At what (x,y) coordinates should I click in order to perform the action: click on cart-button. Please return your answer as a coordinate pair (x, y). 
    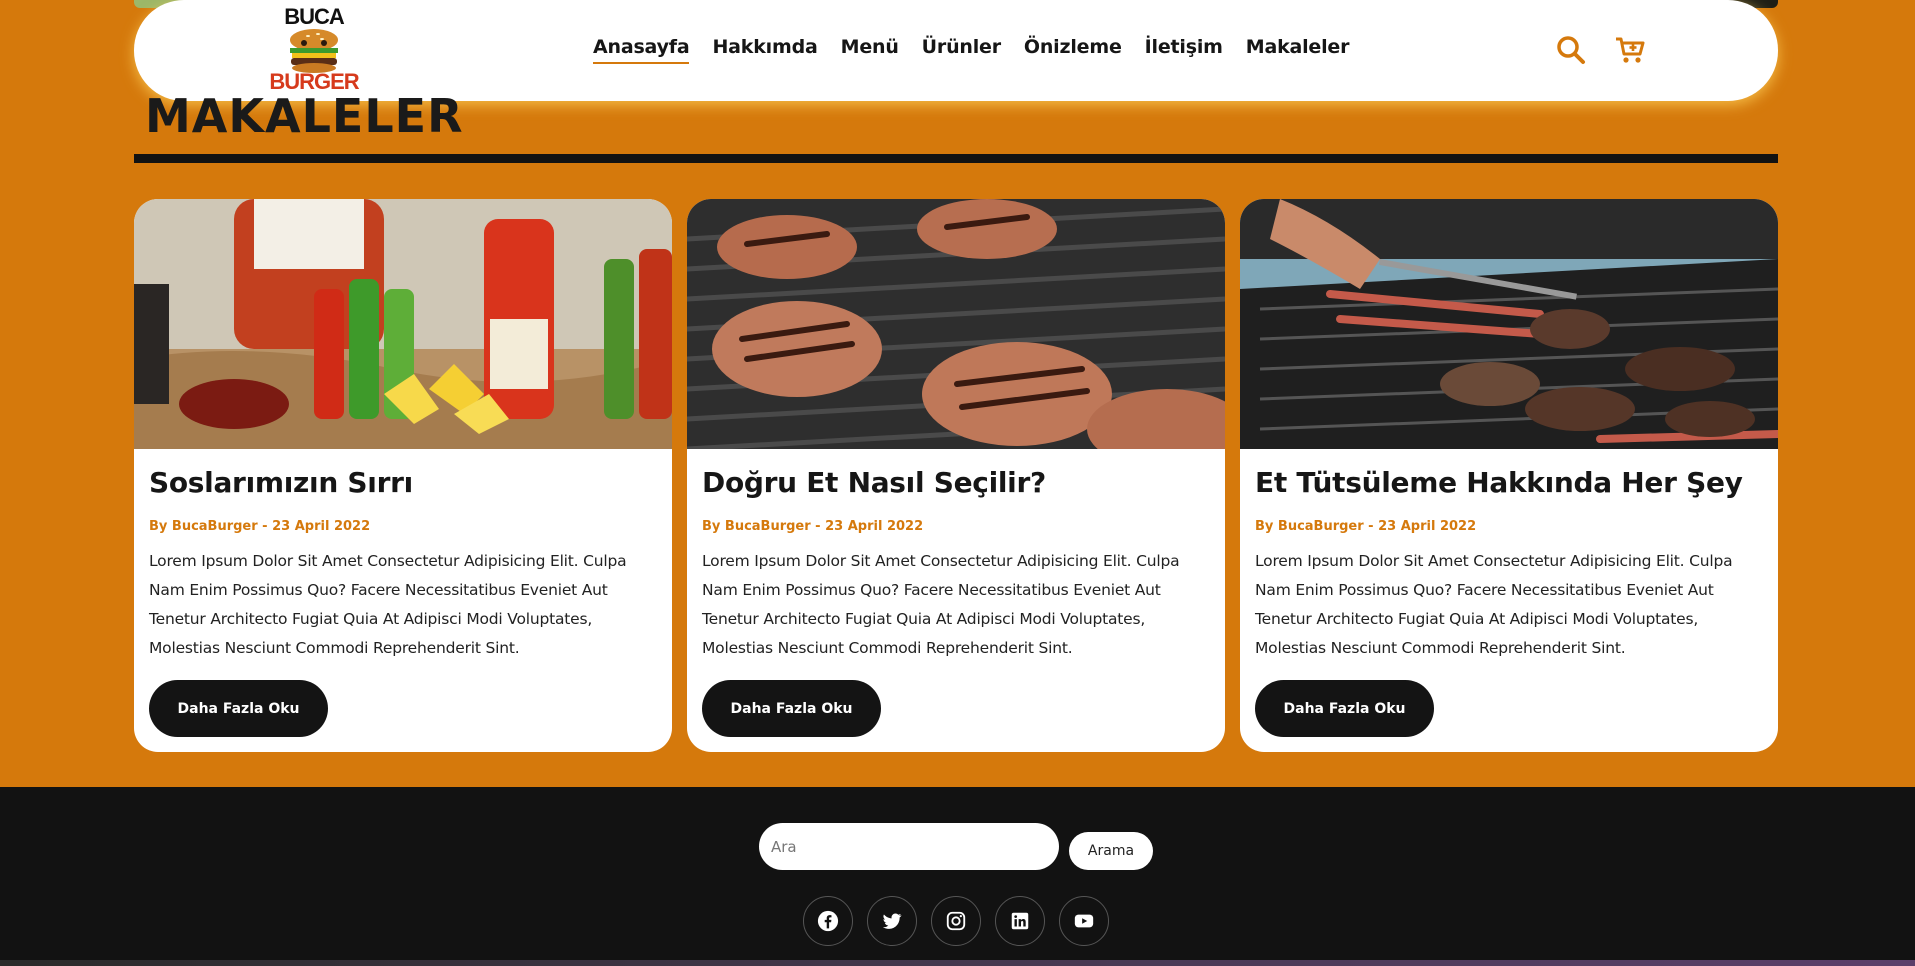
    Looking at the image, I should click on (1630, 50).